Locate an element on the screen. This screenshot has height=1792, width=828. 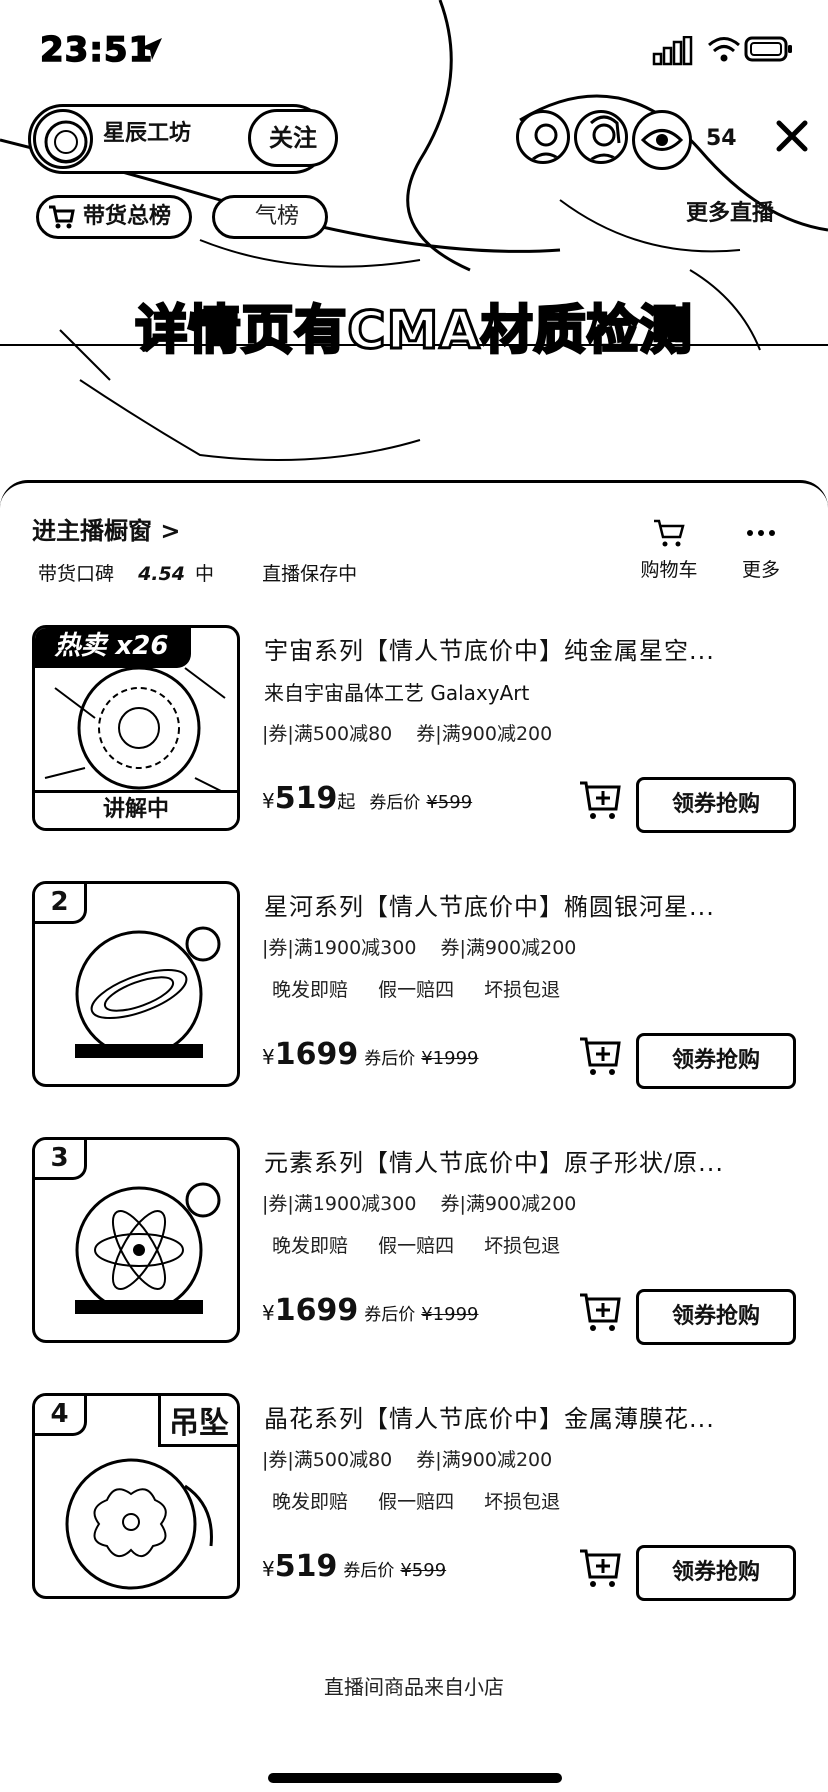
wifi-icon is located at coordinates (724, 49).